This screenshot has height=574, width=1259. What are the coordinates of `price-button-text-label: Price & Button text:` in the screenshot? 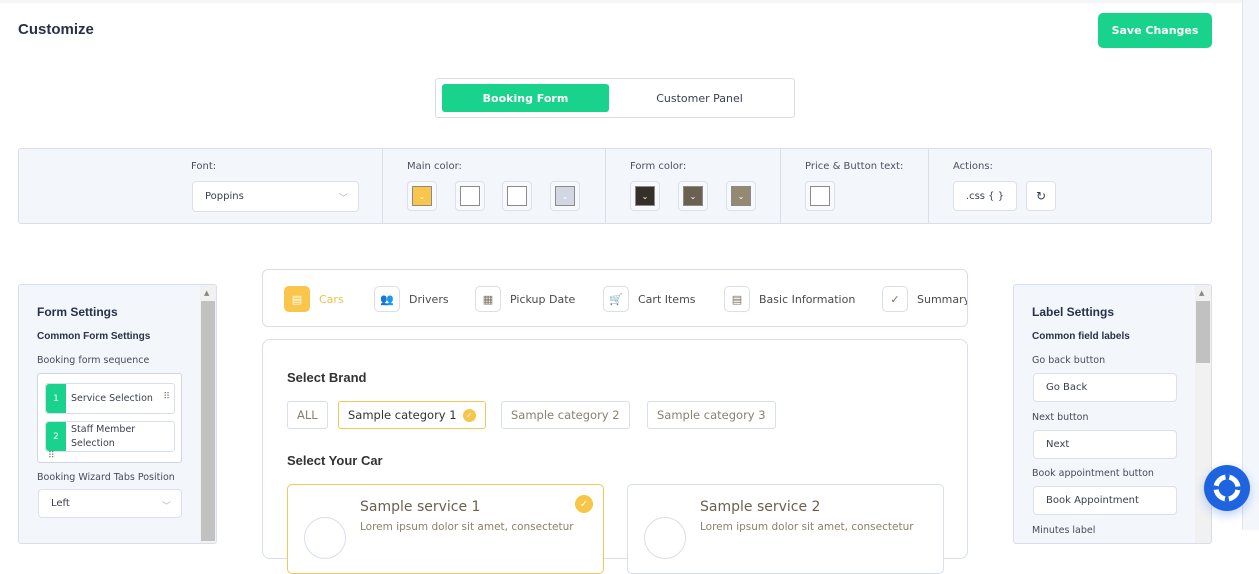 It's located at (854, 166).